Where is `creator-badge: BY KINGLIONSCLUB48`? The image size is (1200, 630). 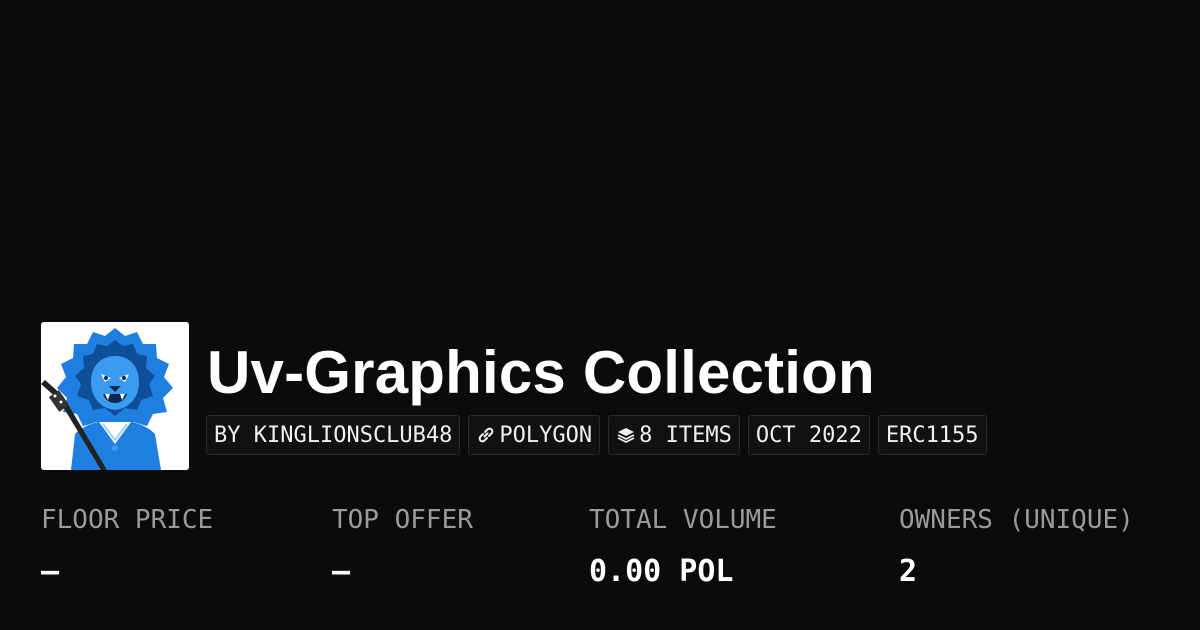 creator-badge: BY KINGLIONSCLUB48 is located at coordinates (333, 435).